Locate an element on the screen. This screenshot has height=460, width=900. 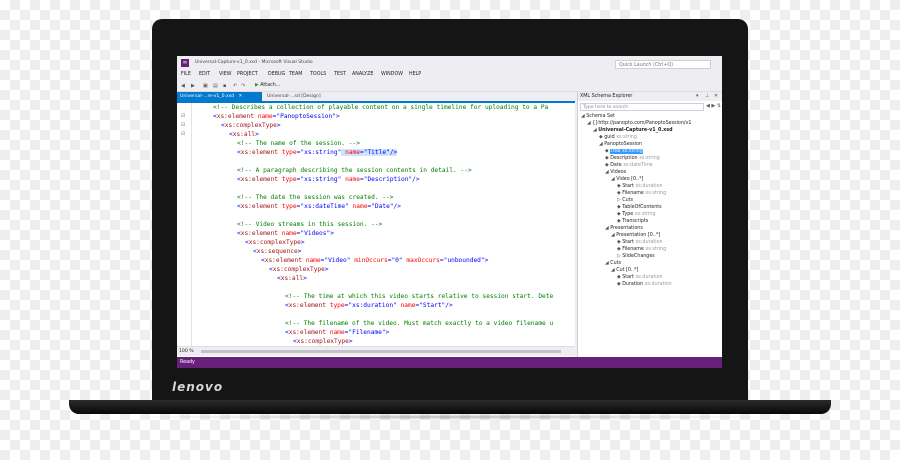
tab-xsd-source: Universal-...re-v1_0.xsd ✕ is located at coordinates (219, 96).